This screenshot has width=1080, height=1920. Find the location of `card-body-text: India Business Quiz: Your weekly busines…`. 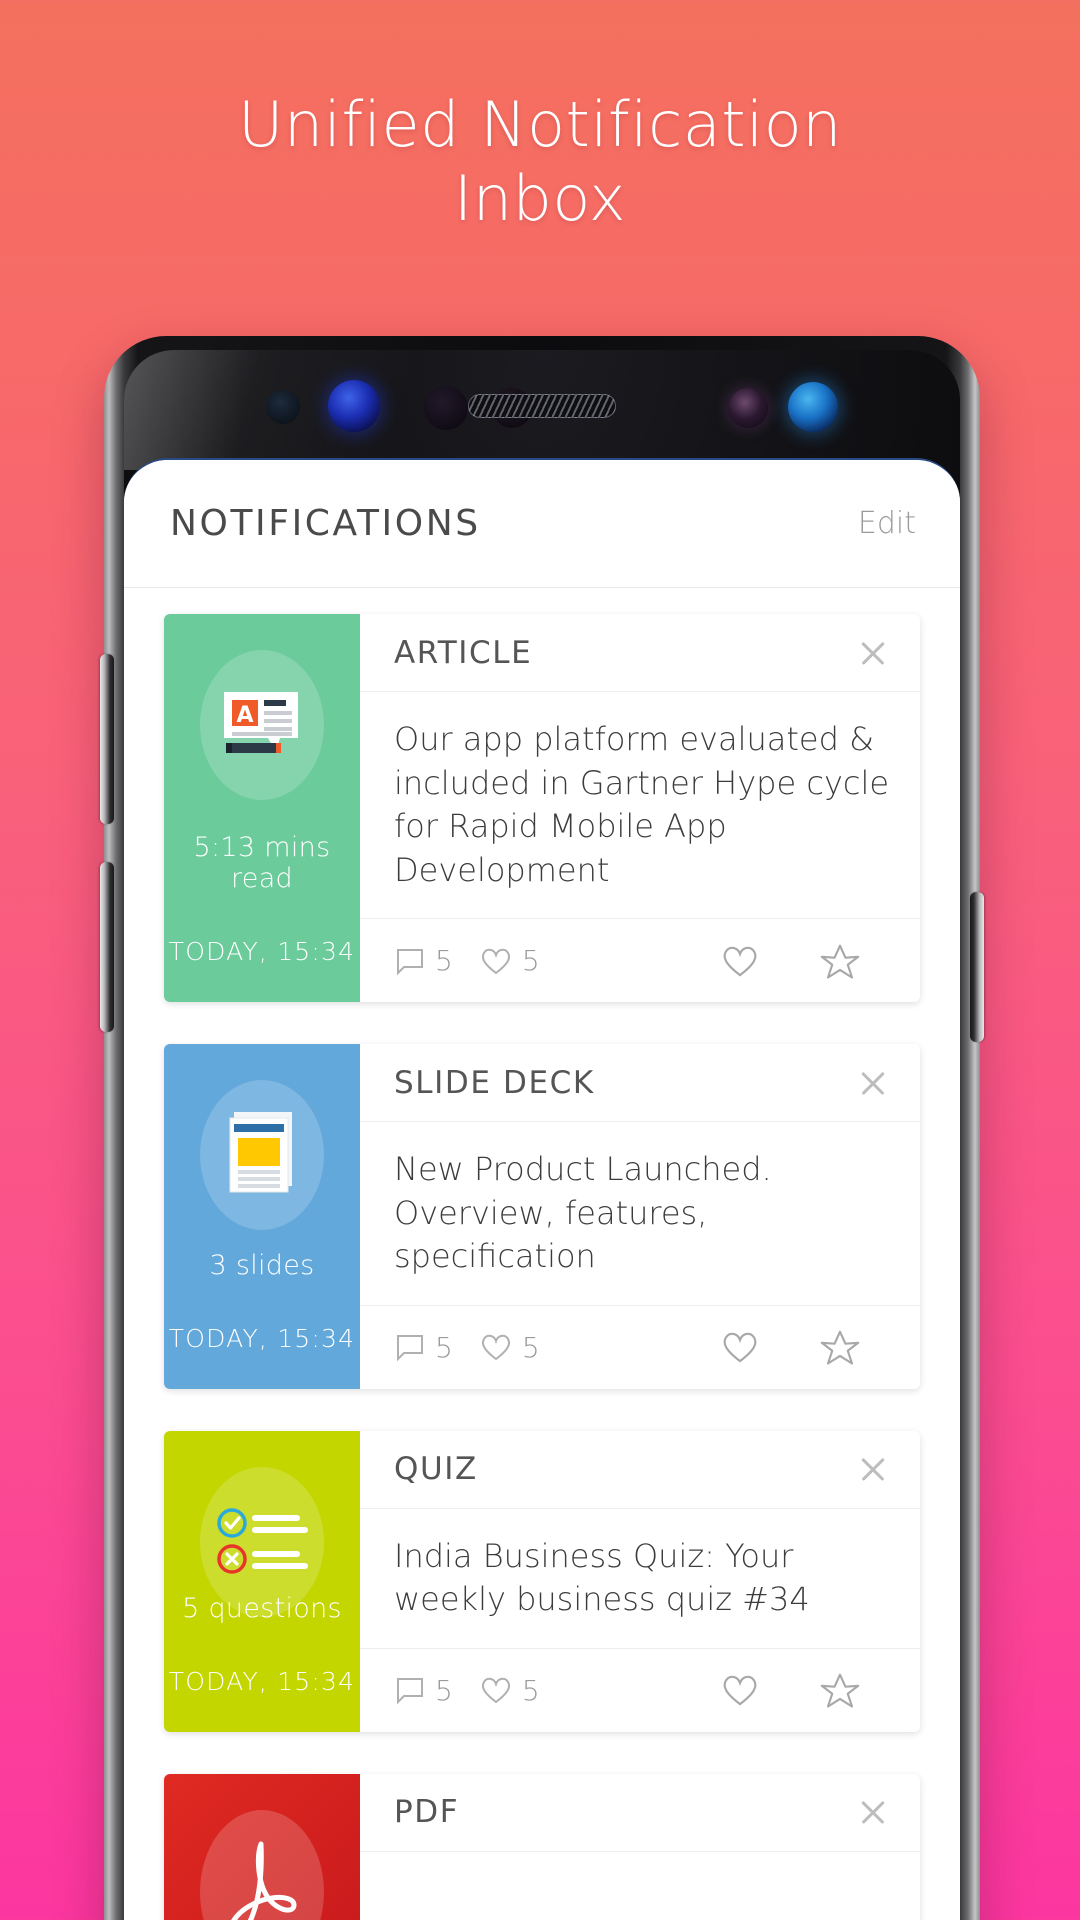

card-body-text: India Business Quiz: Your weekly busines… is located at coordinates (602, 1577).